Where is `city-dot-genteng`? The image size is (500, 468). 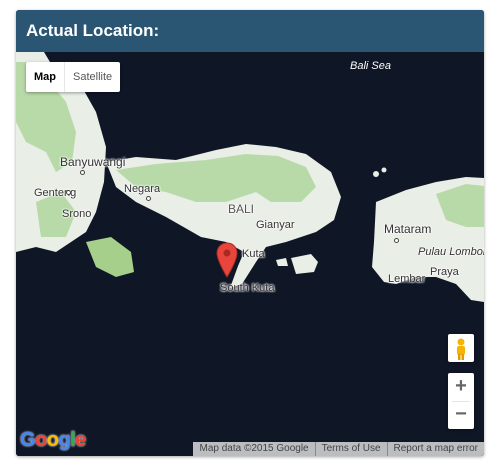 city-dot-genteng is located at coordinates (68, 192).